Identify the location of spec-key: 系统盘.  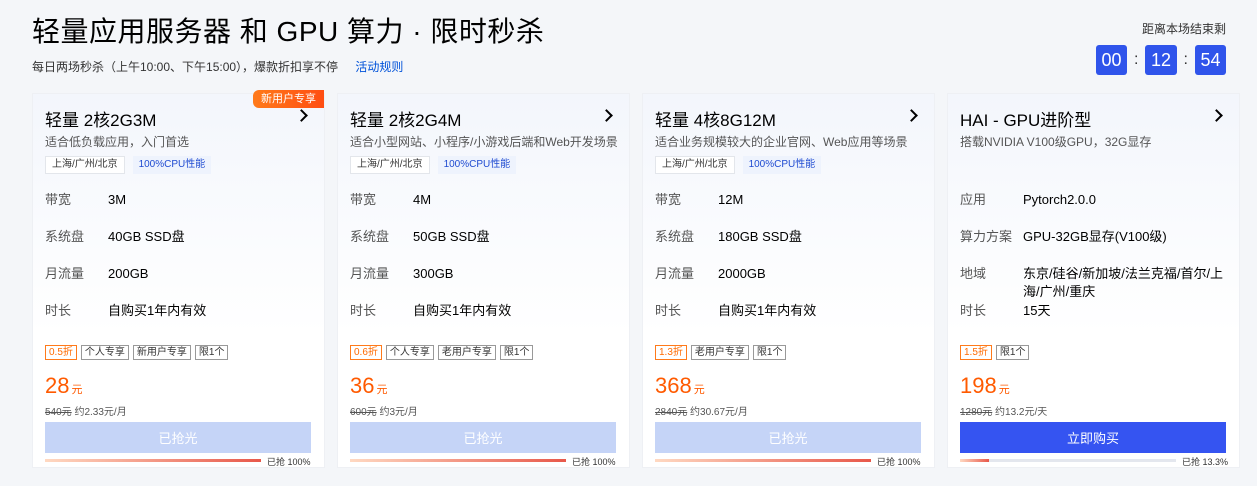
(675, 236).